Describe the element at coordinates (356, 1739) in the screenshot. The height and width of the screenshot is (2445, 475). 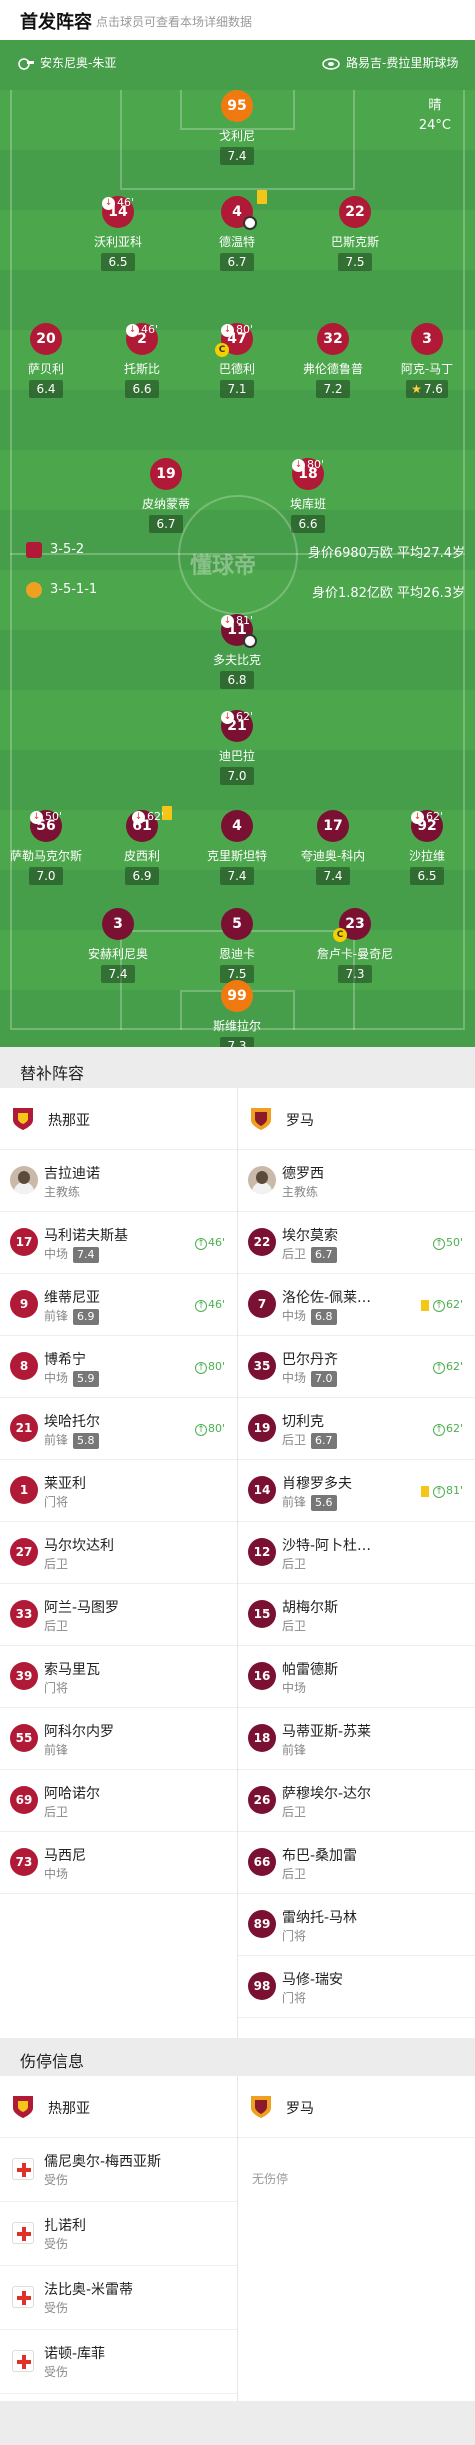
I see `away-sub-row: 18 马蒂亚斯-苏莱 前锋` at that location.